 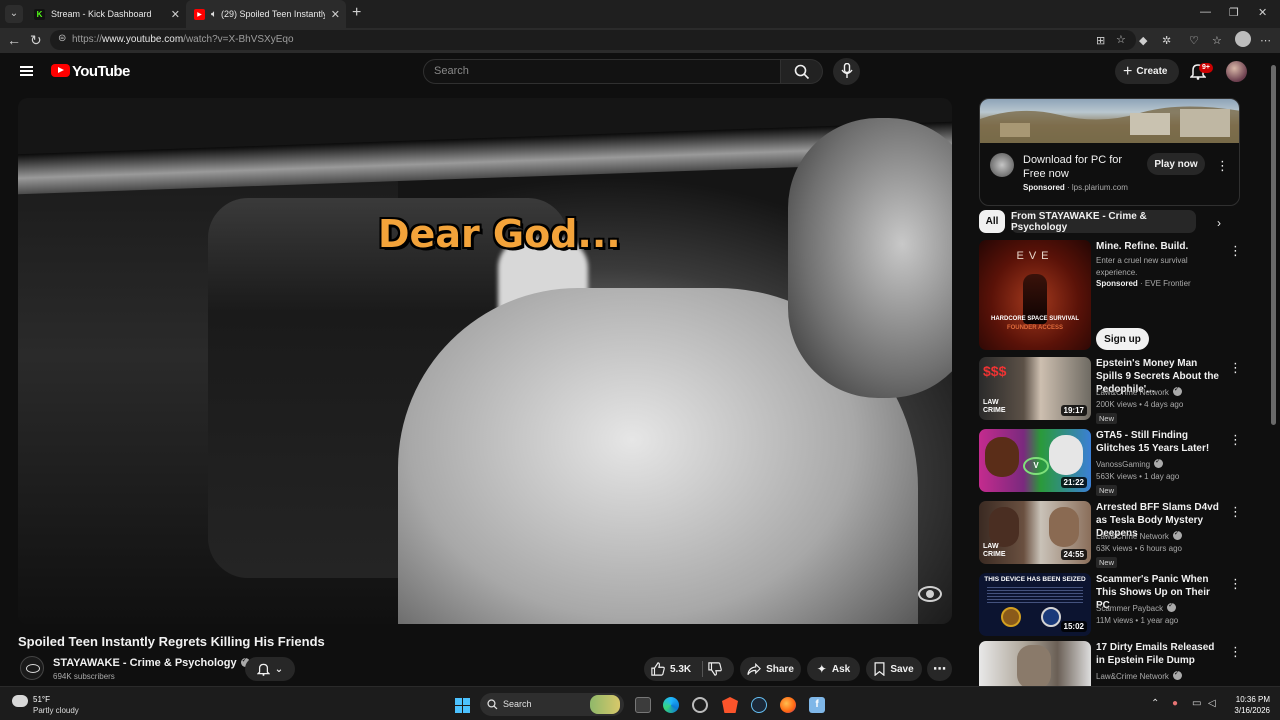 I want to click on extensions-puzzle-icon: ✲, so click(x=1166, y=40).